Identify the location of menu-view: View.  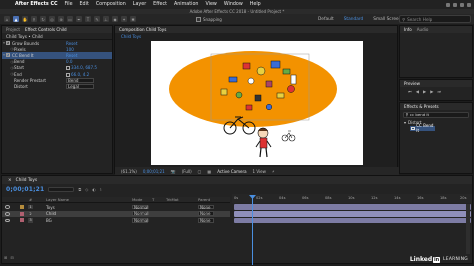
(210, 4).